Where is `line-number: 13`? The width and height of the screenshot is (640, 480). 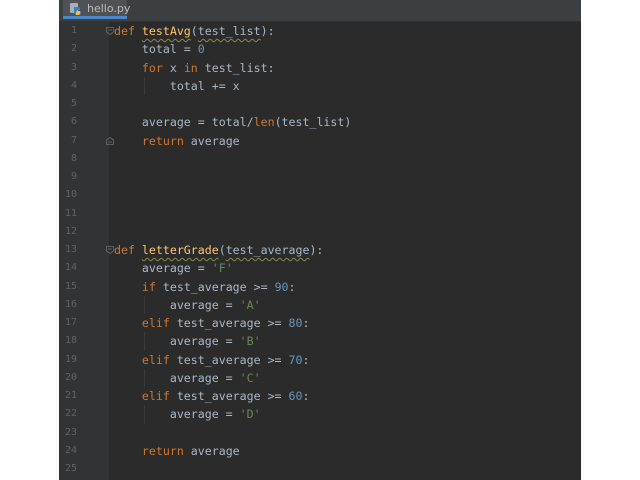 line-number: 13 is located at coordinates (70, 249).